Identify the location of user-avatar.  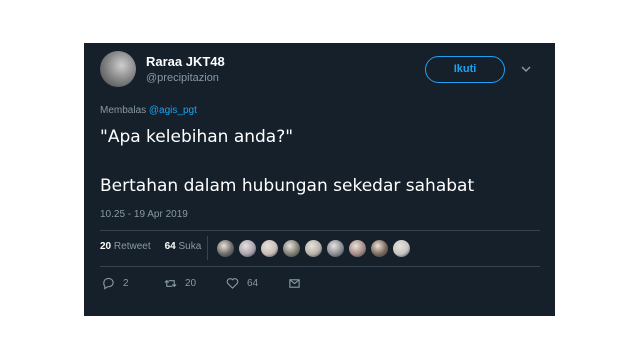
(118, 69).